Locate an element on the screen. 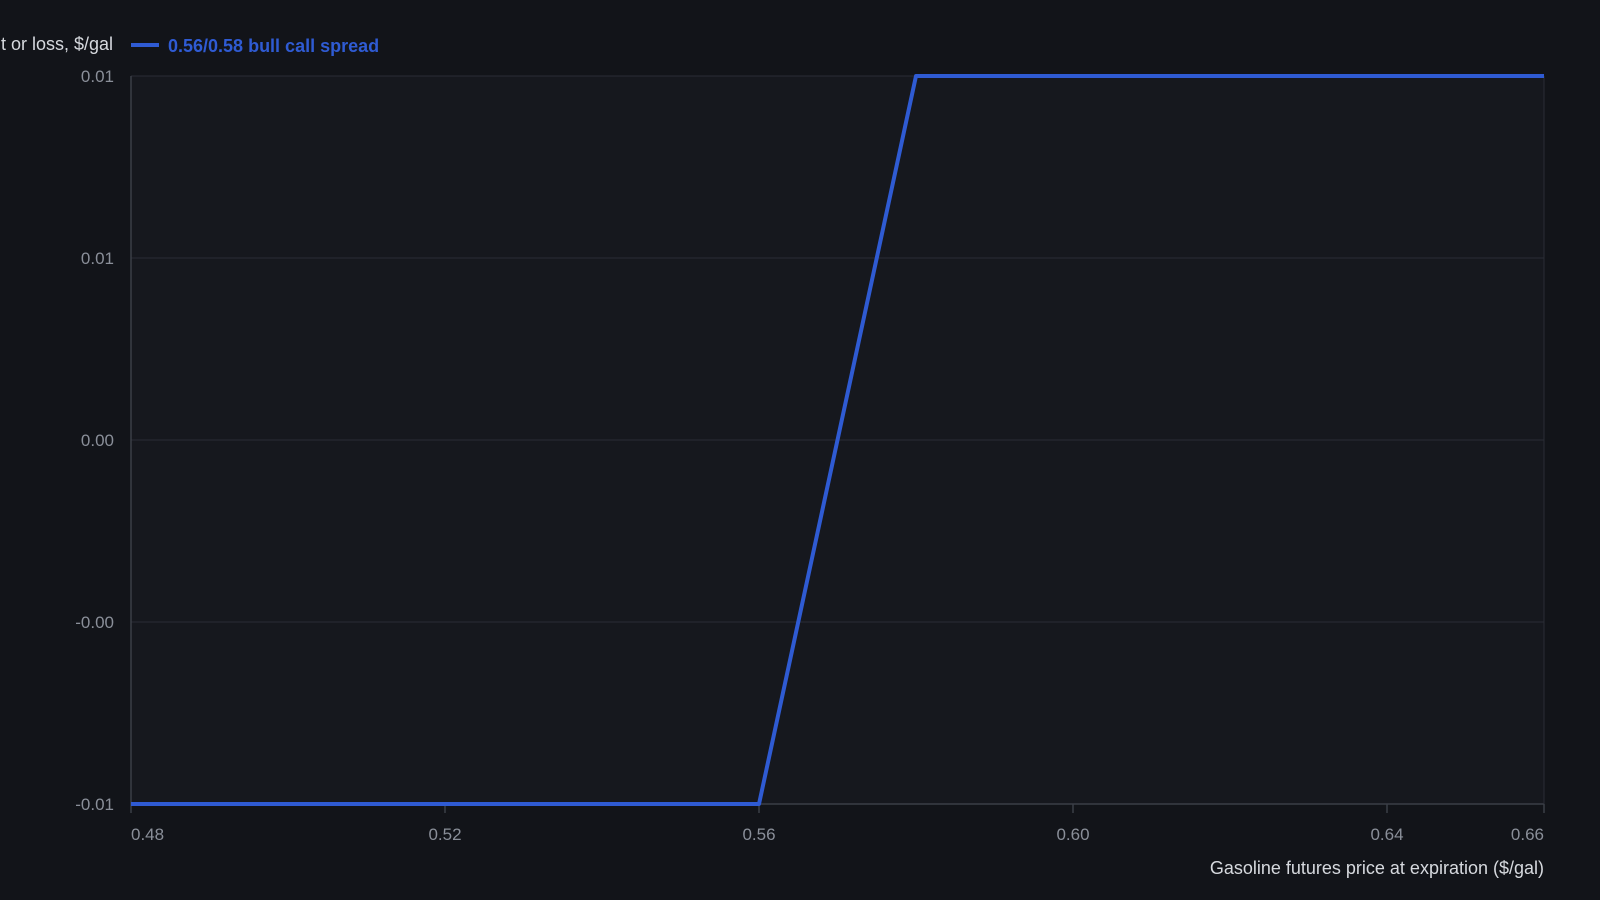 This screenshot has width=1600, height=900. legend: 0.56/0.58 bull call spread is located at coordinates (255, 46).